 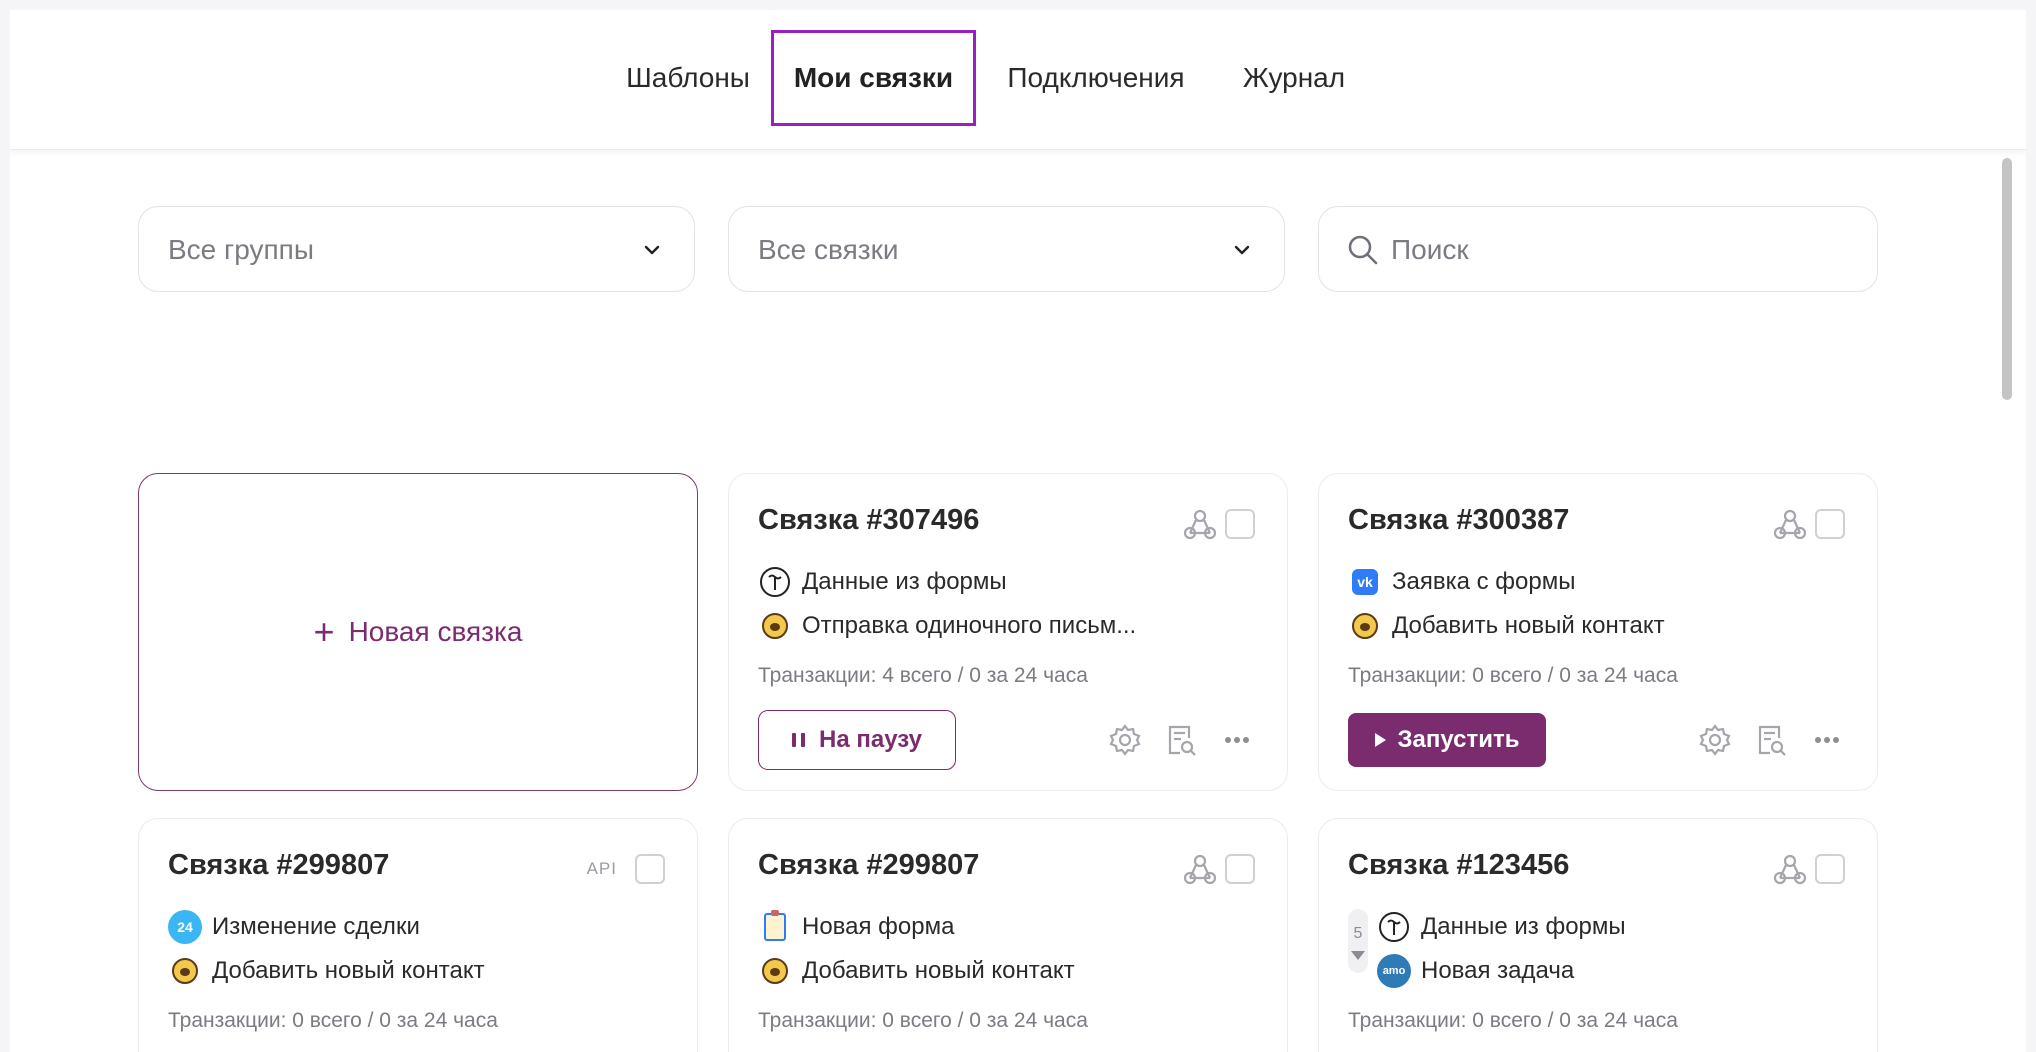 What do you see at coordinates (828, 249) in the screenshot?
I see `links-dropdown-value: Все связки` at bounding box center [828, 249].